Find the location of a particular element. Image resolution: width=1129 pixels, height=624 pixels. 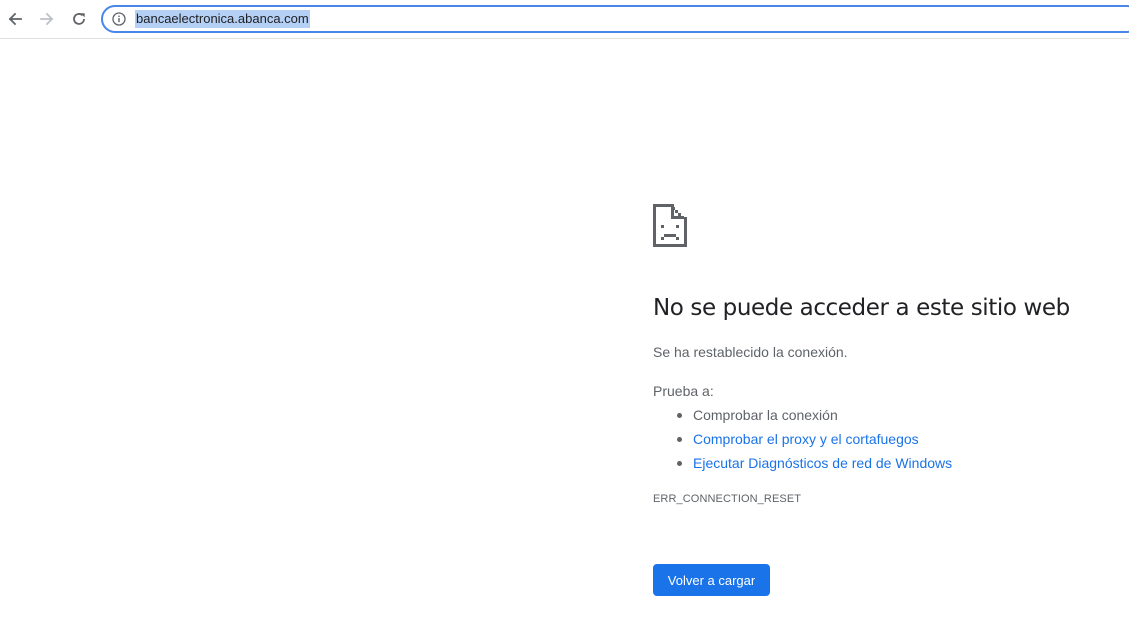

reload-page-button: Volver a cargar is located at coordinates (711, 580).